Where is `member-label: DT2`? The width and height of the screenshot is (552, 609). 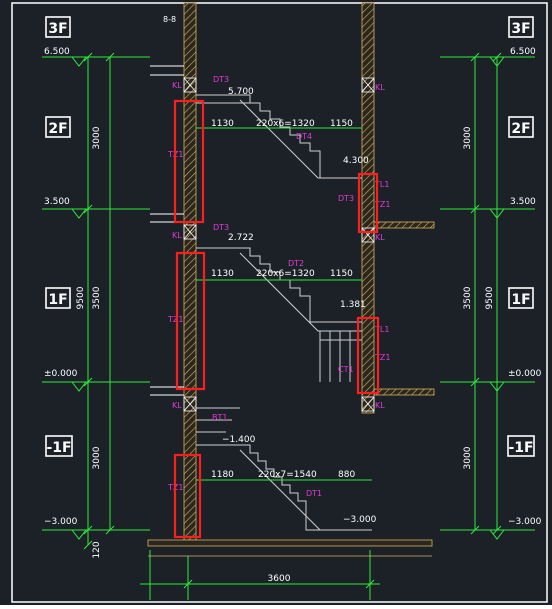
member-label: DT2 is located at coordinates (296, 263).